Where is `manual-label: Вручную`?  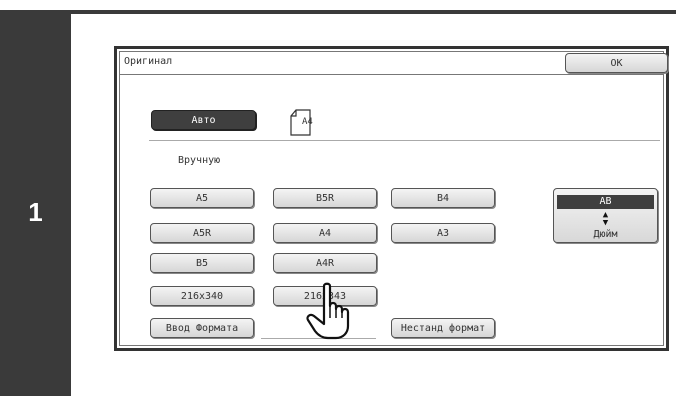 manual-label: Вручную is located at coordinates (199, 160).